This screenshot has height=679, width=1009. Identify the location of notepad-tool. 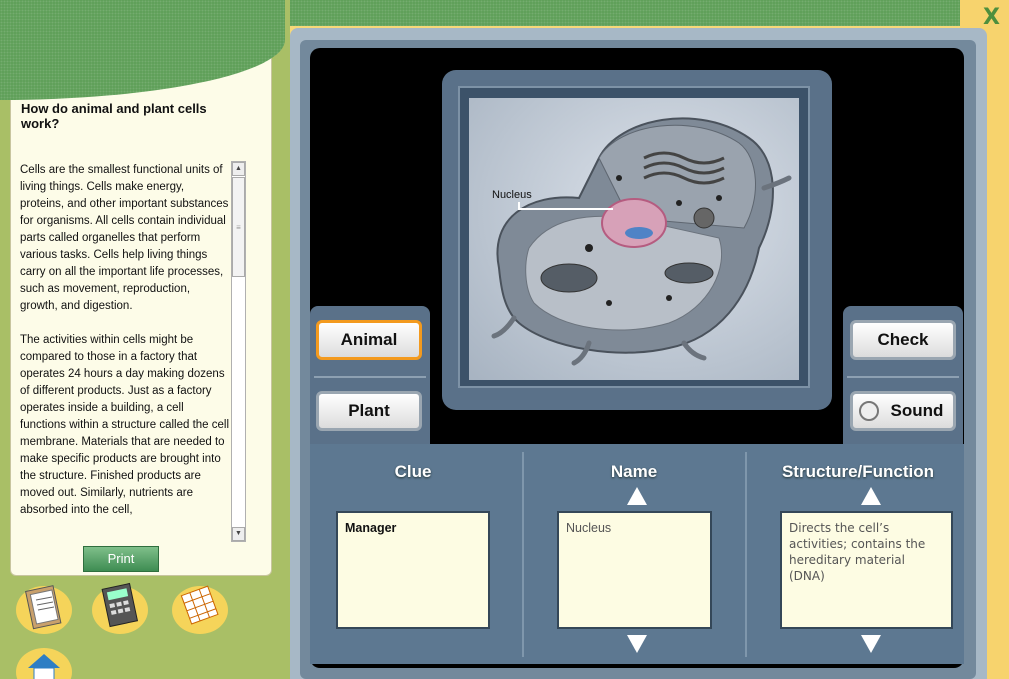
(44, 609).